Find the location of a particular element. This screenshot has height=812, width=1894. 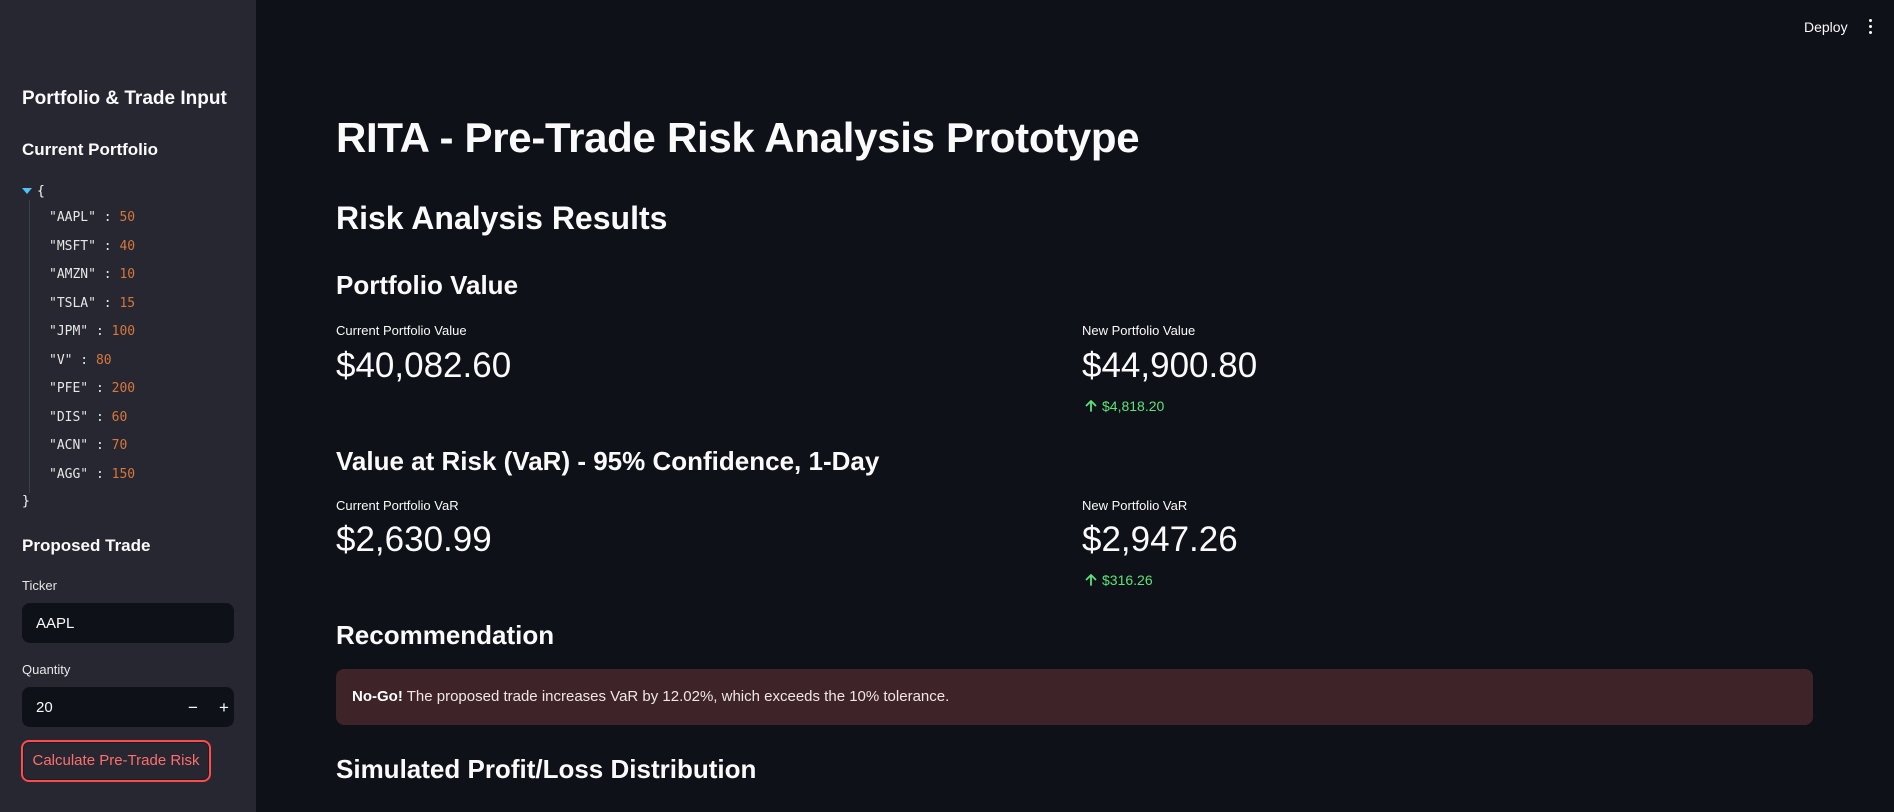

json-entry: "ACN" : 70 is located at coordinates (92, 446).